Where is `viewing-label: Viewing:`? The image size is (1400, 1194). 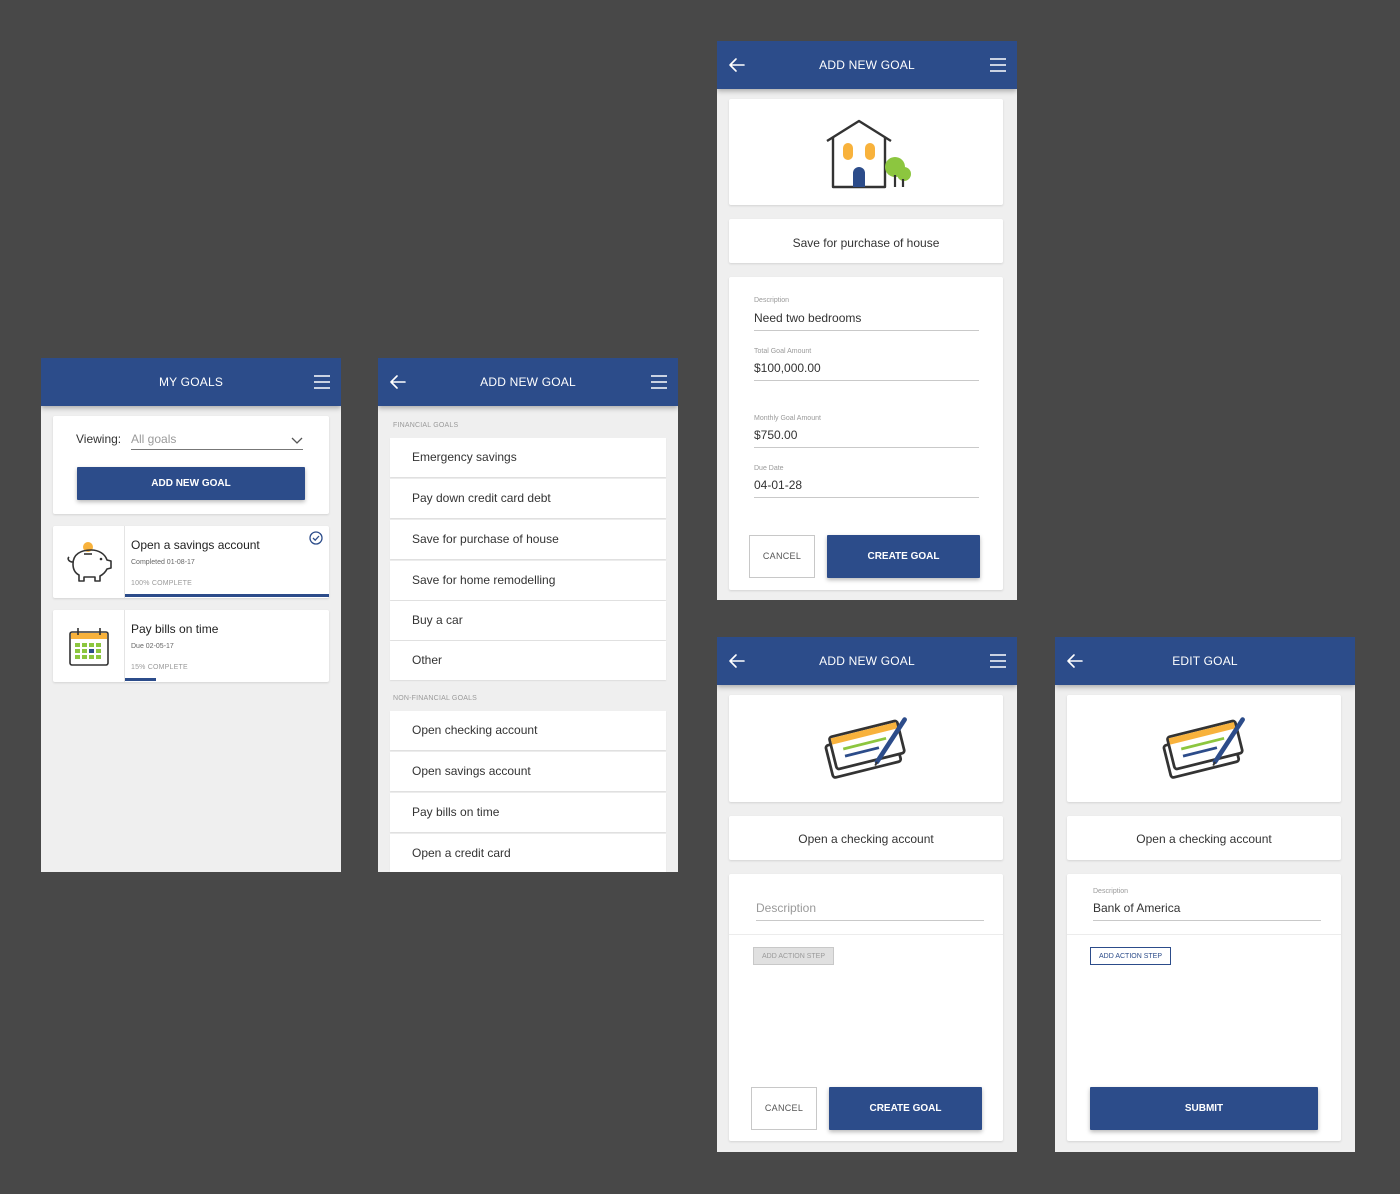 viewing-label: Viewing: is located at coordinates (99, 439).